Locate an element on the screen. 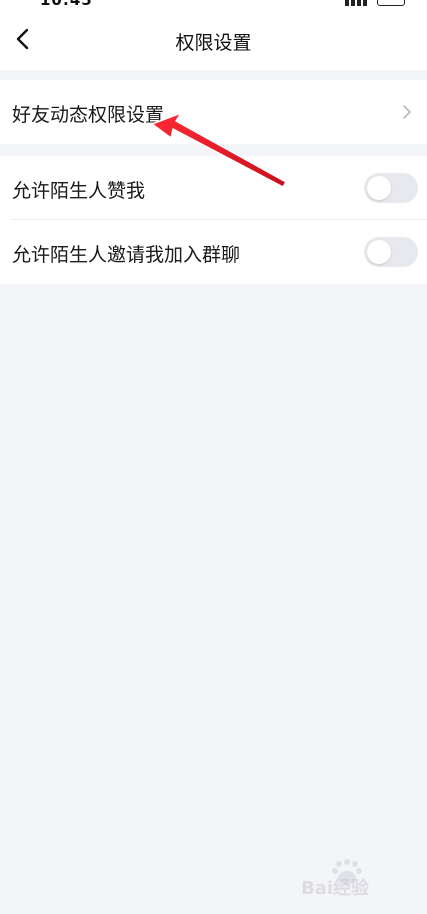 The width and height of the screenshot is (427, 914). settings-group-feed: 好友动态权限设置 is located at coordinates (213, 112).